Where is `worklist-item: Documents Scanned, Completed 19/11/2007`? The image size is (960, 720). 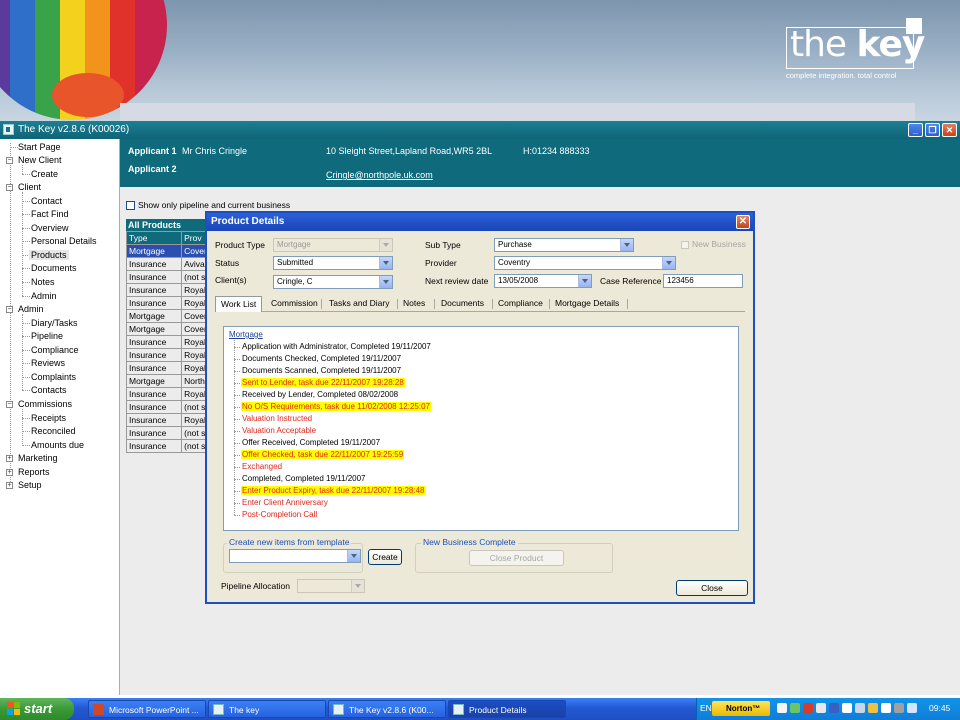 worklist-item: Documents Scanned, Completed 19/11/2007 is located at coordinates (321, 370).